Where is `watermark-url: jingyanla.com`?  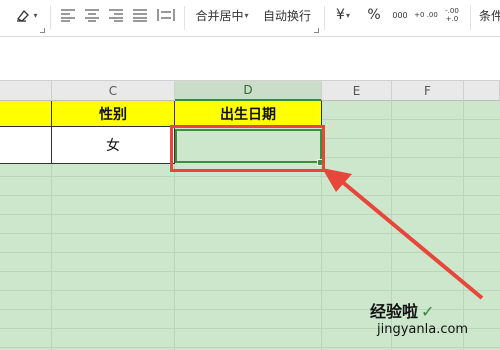
watermark-url: jingyanla.com is located at coordinates (423, 329).